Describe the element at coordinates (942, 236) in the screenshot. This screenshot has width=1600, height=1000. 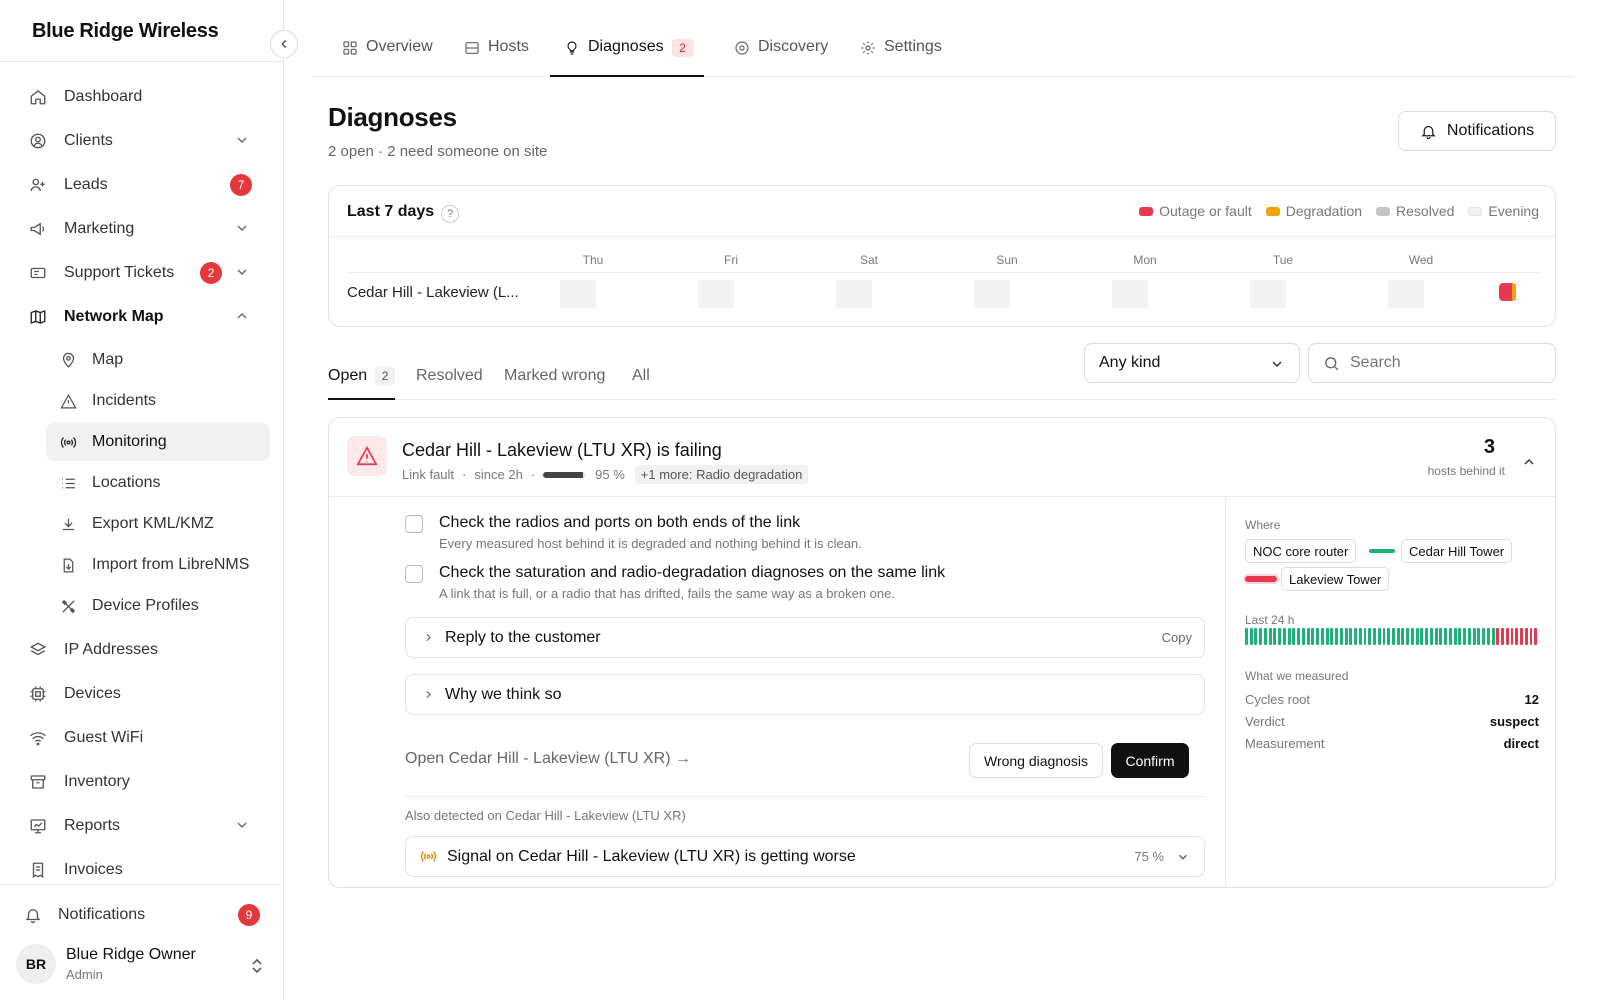
I see `timeline-divider` at that location.